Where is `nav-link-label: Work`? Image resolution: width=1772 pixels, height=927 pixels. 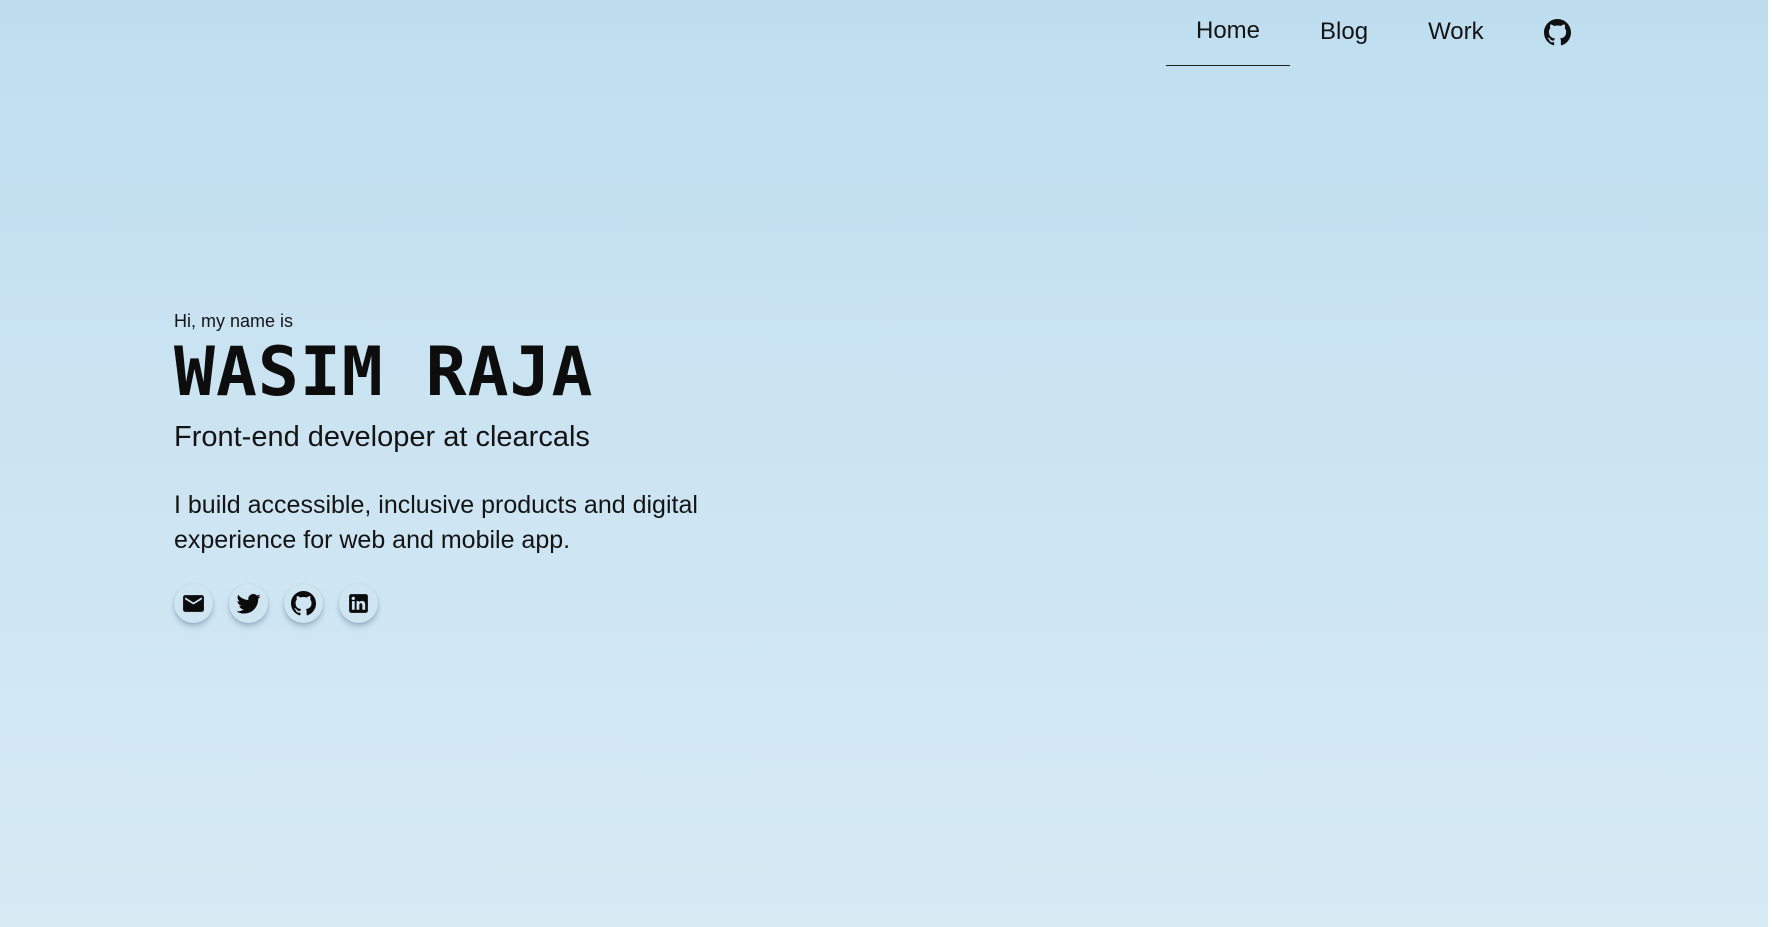
nav-link-label: Work is located at coordinates (1456, 31).